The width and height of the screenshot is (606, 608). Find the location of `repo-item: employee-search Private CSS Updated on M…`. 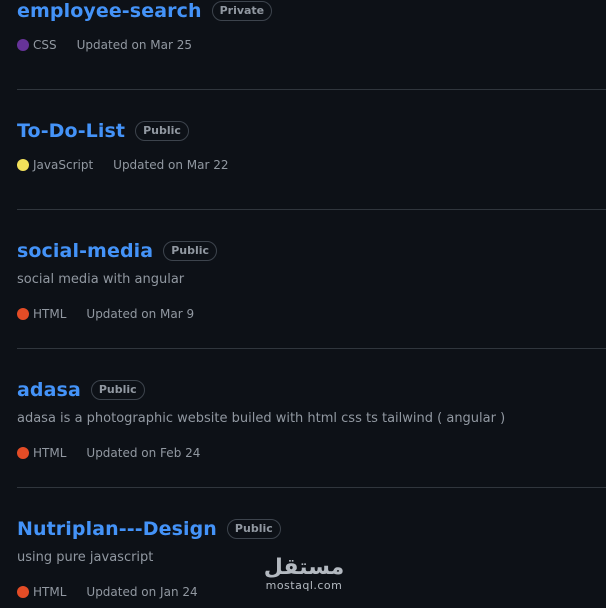

repo-item: employee-search Private CSS Updated on M… is located at coordinates (311, 45).